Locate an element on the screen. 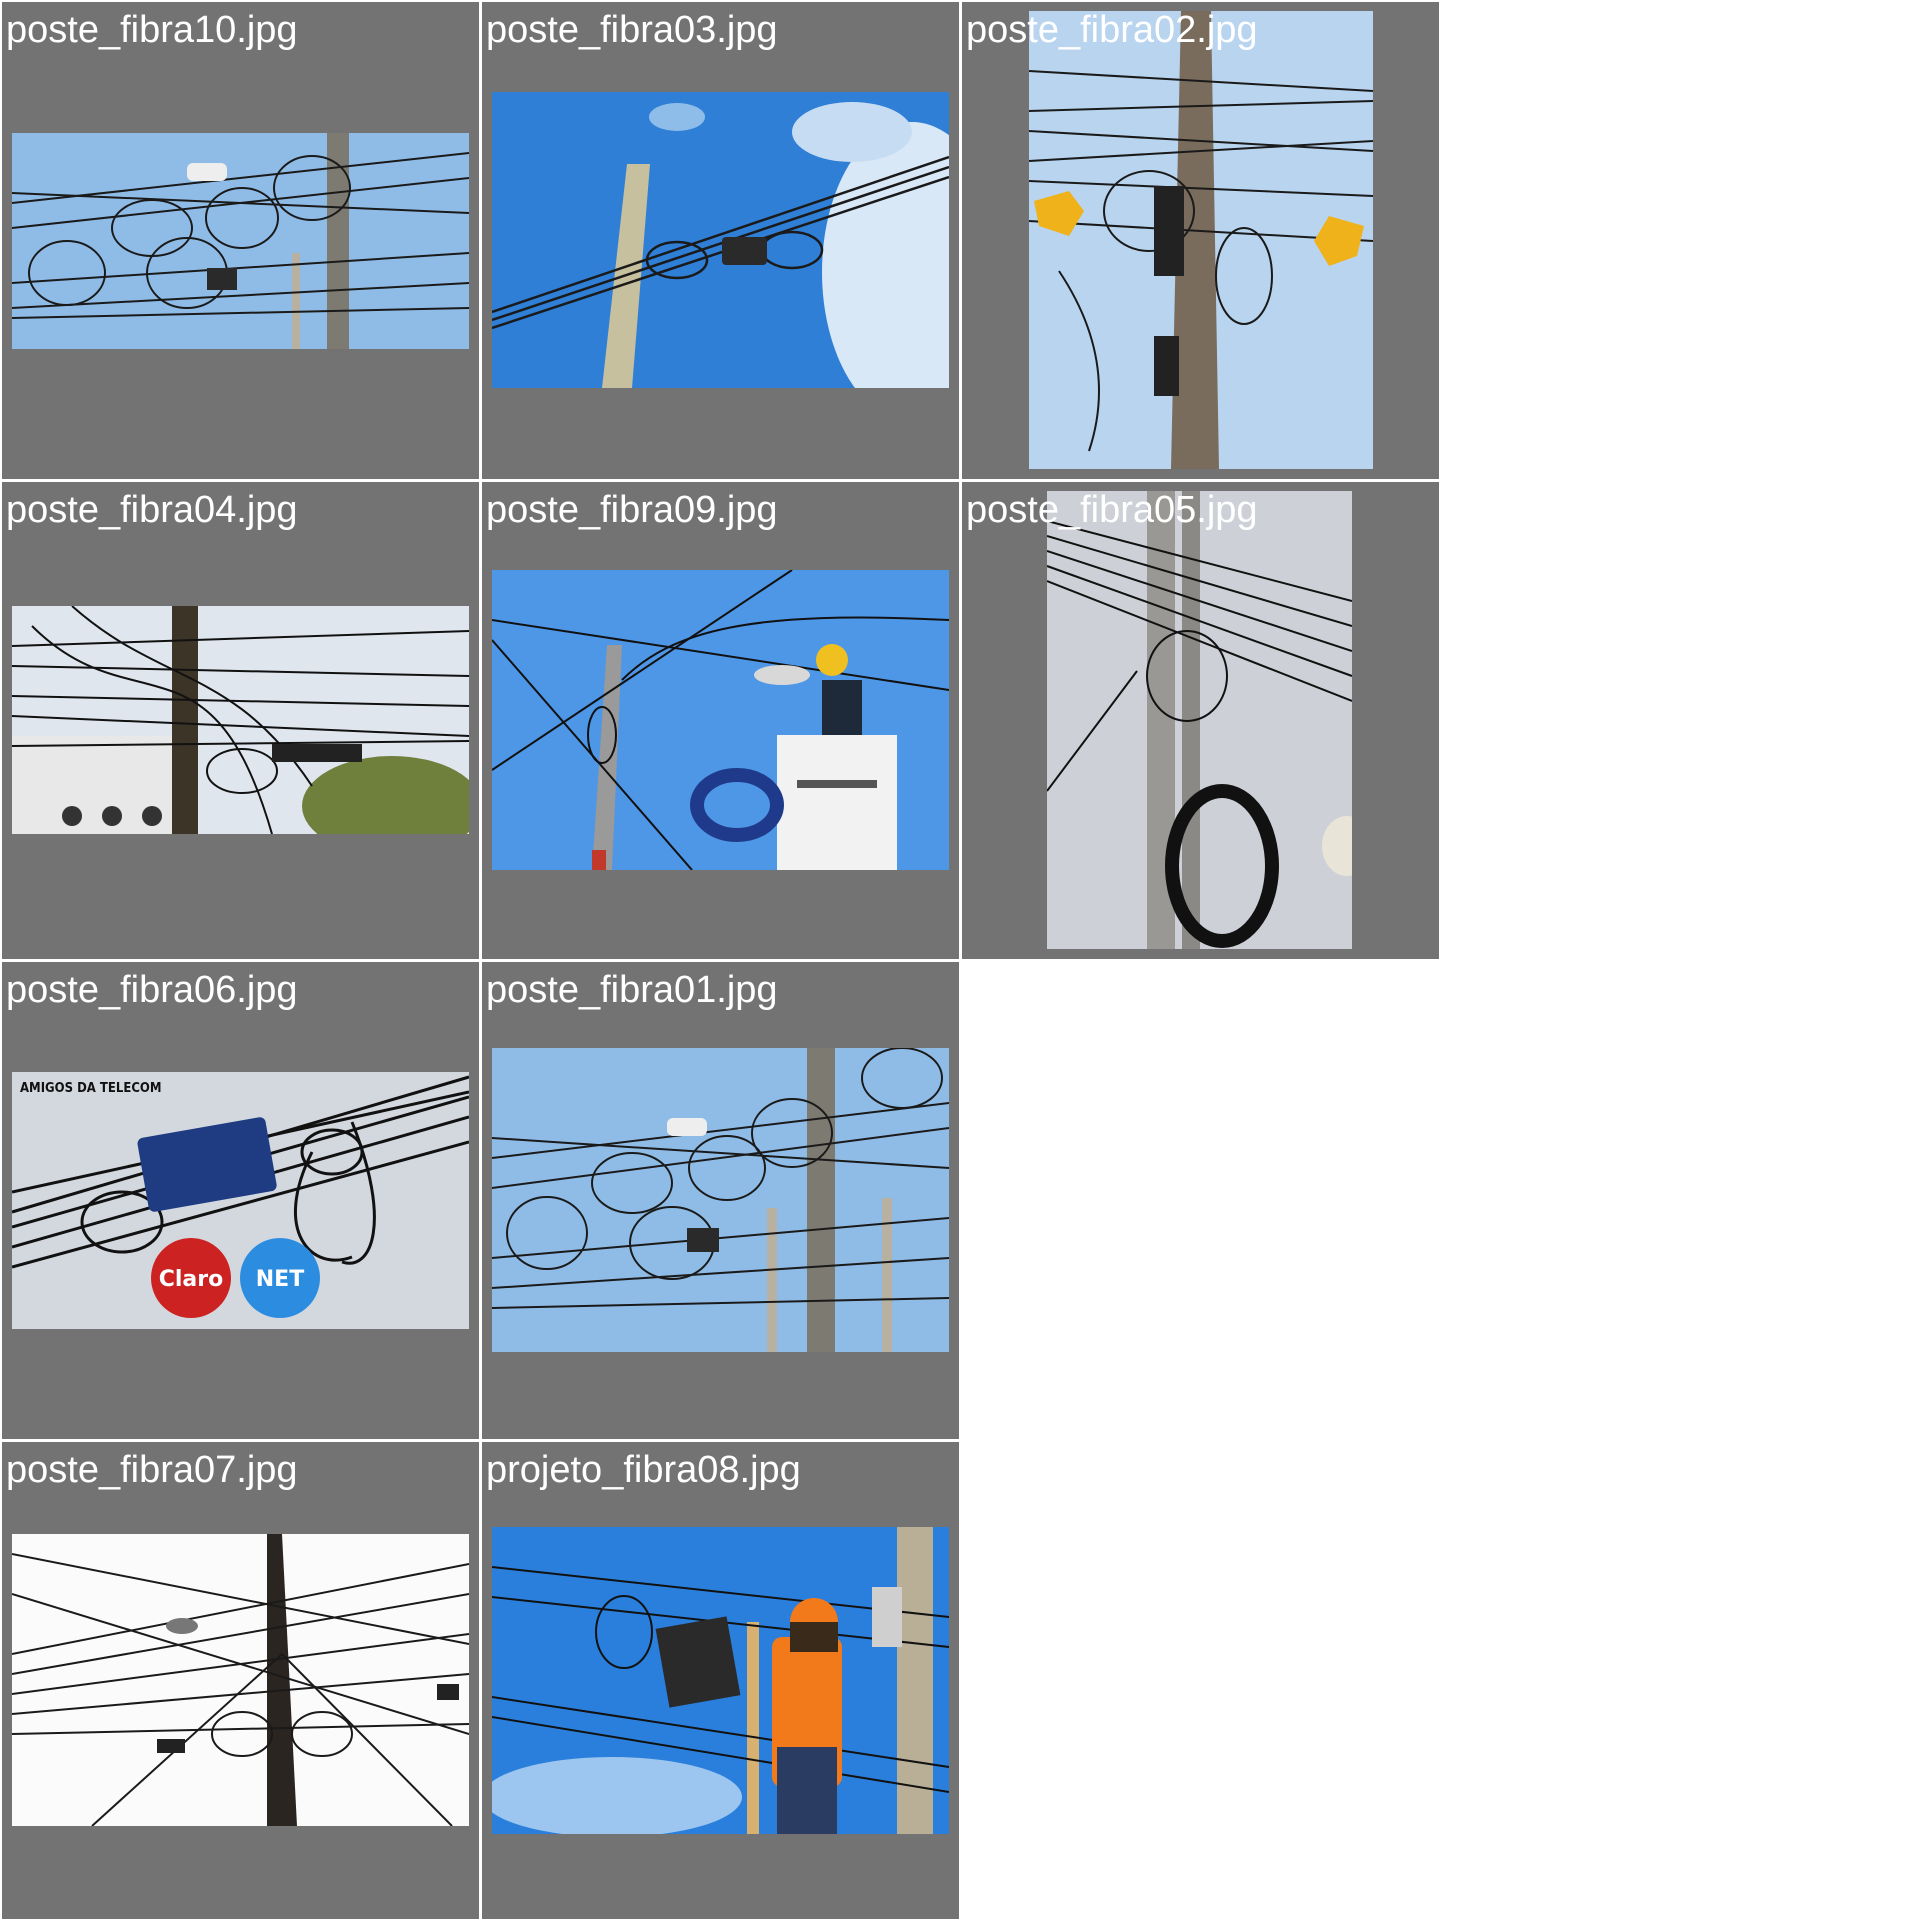  gallery-tile: poste_fibra04.jpg is located at coordinates (240, 720).